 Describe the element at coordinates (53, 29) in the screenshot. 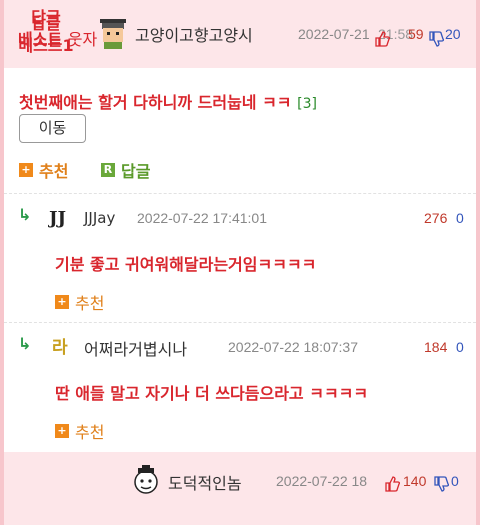

I see `best-badge: 답글 베스트 웃자` at that location.